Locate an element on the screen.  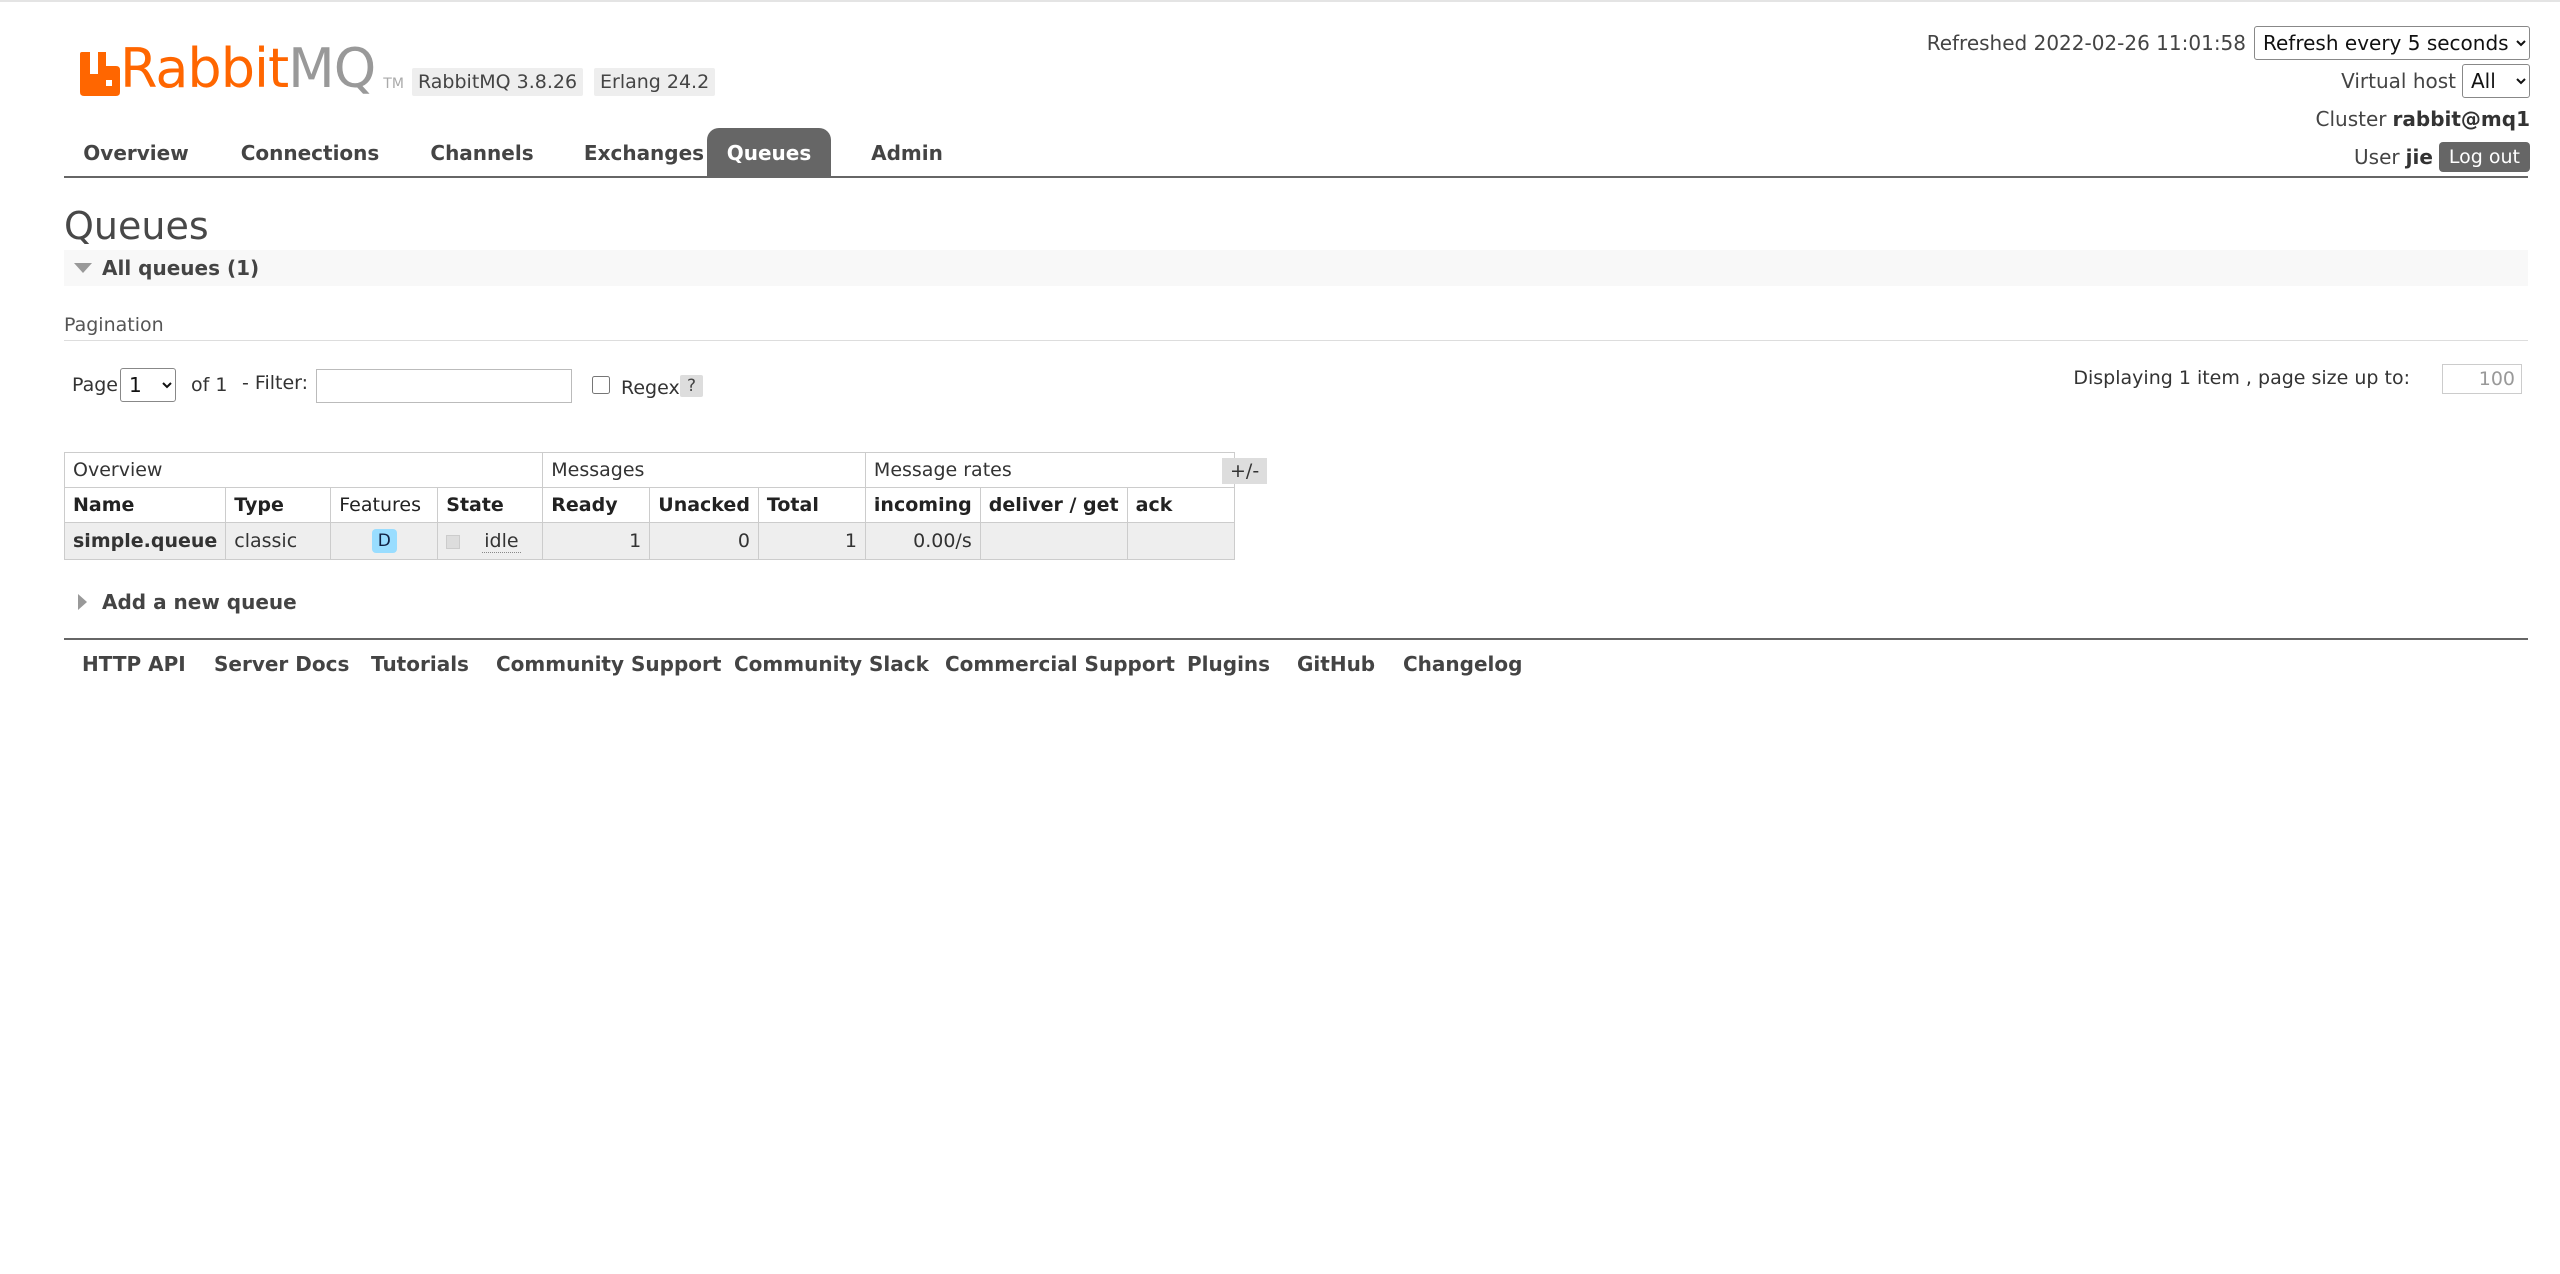
queue-total: 1 is located at coordinates (811, 541).